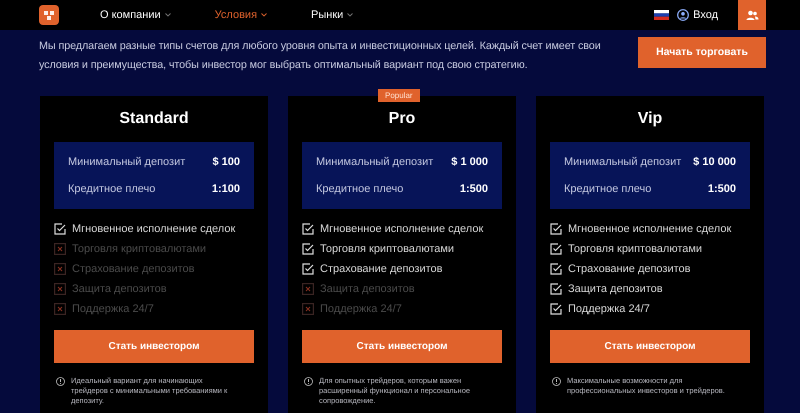 Image resolution: width=800 pixels, height=413 pixels. I want to click on nav-link: О компании, so click(135, 15).